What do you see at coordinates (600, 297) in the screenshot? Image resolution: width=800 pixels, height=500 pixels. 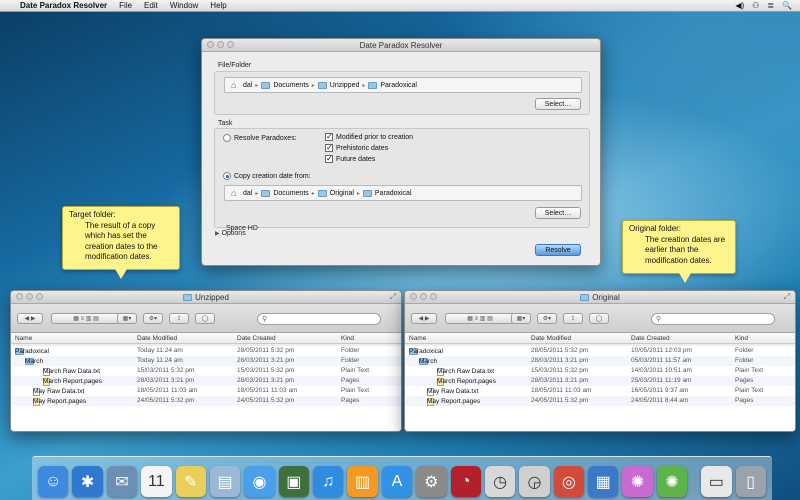 I see `window-titlebar: Original ⤢` at bounding box center [600, 297].